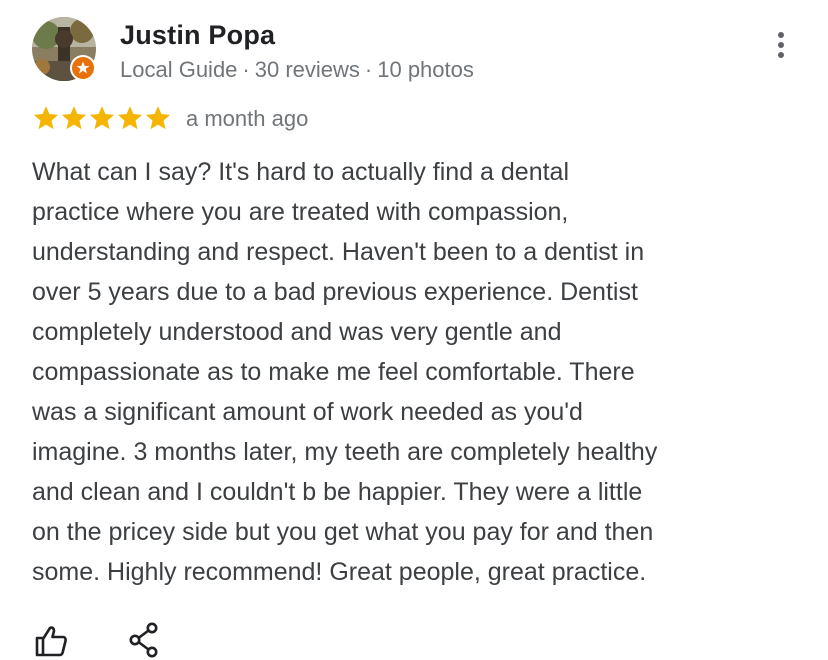 Image resolution: width=828 pixels, height=660 pixels. I want to click on author-meta: Local Guide · 30 reviews · 10 photos, so click(297, 70).